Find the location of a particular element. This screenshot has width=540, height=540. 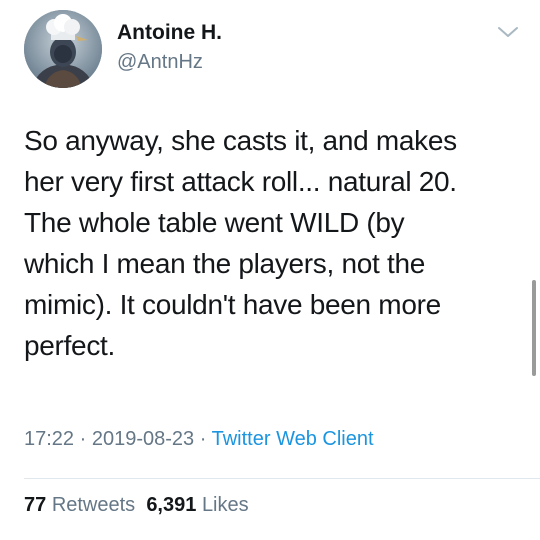

tweet-metadata: 17:22 · 2019-08-23 · Twitter Web Client is located at coordinates (199, 439).